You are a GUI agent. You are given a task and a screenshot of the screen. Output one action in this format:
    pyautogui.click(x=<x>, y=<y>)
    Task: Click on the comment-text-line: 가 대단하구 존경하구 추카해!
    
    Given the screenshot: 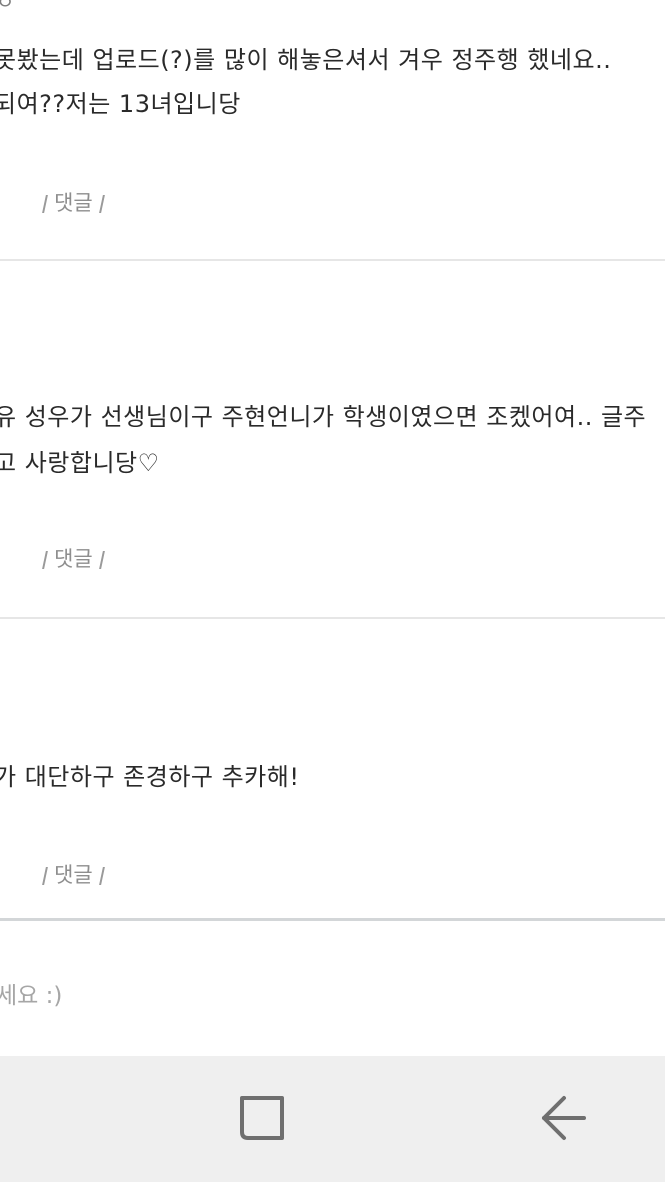 What is the action you would take?
    pyautogui.click(x=150, y=777)
    